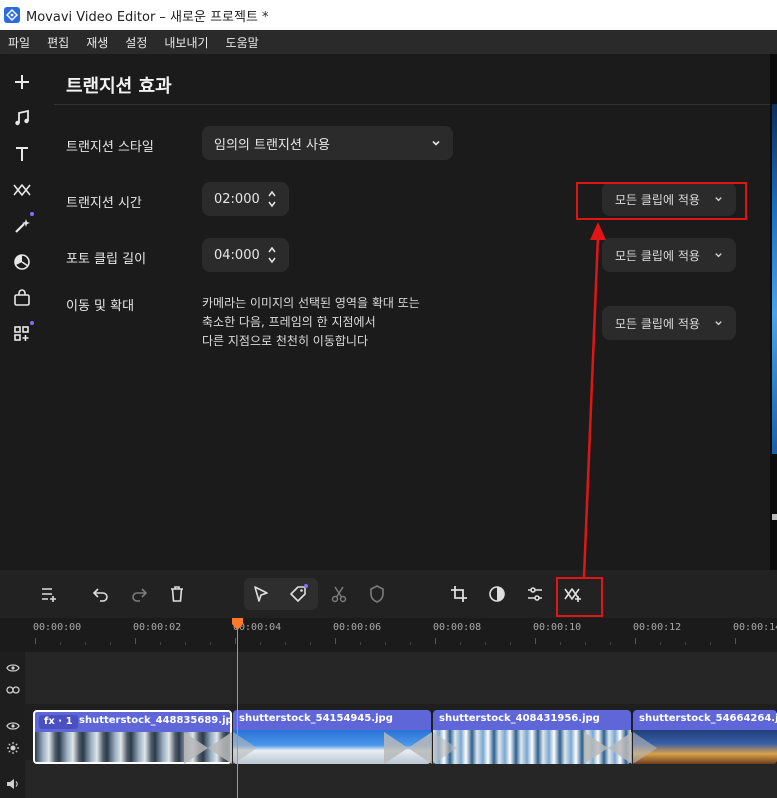 This screenshot has width=777, height=798. I want to click on clip-name: shutterstock_448835689.jpg, so click(155, 720).